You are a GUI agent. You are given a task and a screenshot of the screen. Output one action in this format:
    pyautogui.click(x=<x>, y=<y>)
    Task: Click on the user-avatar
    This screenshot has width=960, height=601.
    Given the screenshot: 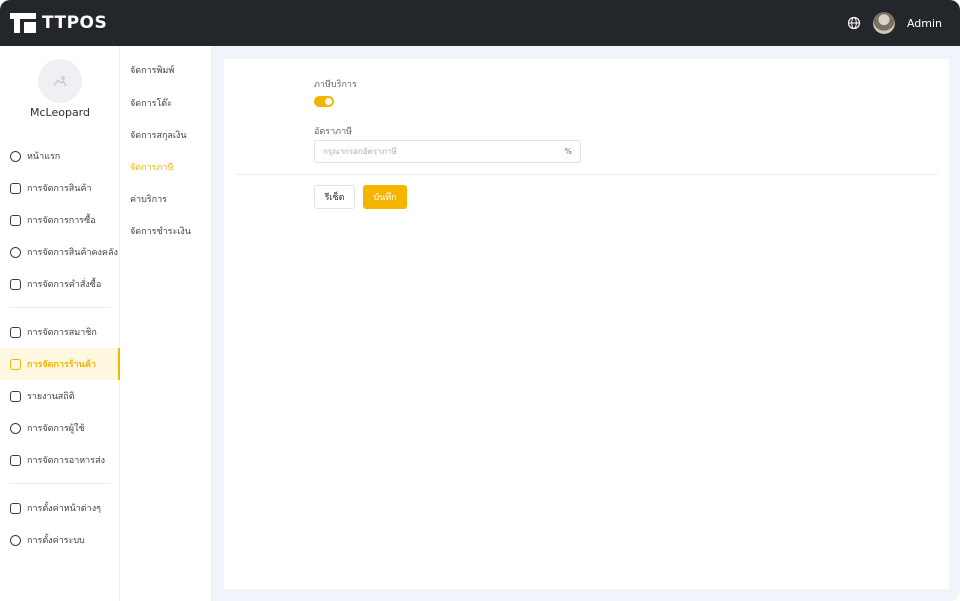 What is the action you would take?
    pyautogui.click(x=883, y=23)
    